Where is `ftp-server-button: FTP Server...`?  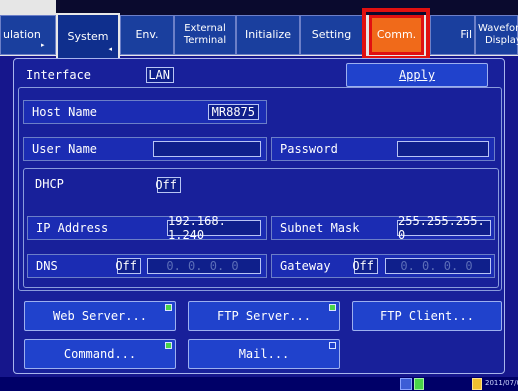 ftp-server-button: FTP Server... is located at coordinates (264, 316).